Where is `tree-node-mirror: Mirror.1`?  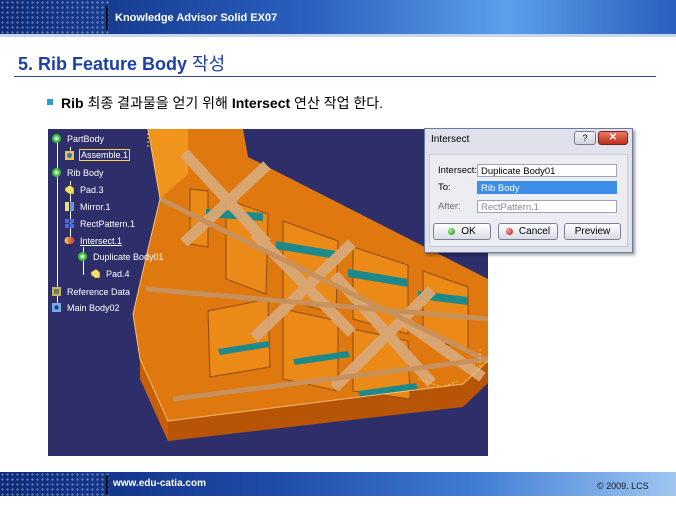 tree-node-mirror: Mirror.1 is located at coordinates (88, 206).